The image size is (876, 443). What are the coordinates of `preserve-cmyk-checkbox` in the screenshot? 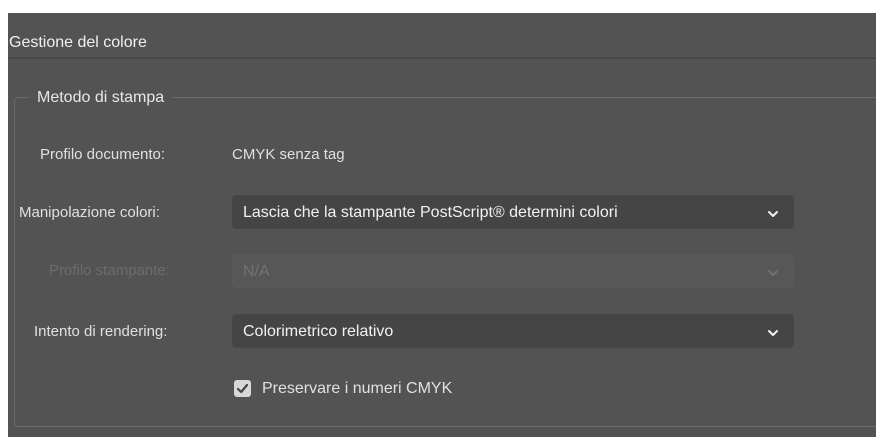 It's located at (242, 388).